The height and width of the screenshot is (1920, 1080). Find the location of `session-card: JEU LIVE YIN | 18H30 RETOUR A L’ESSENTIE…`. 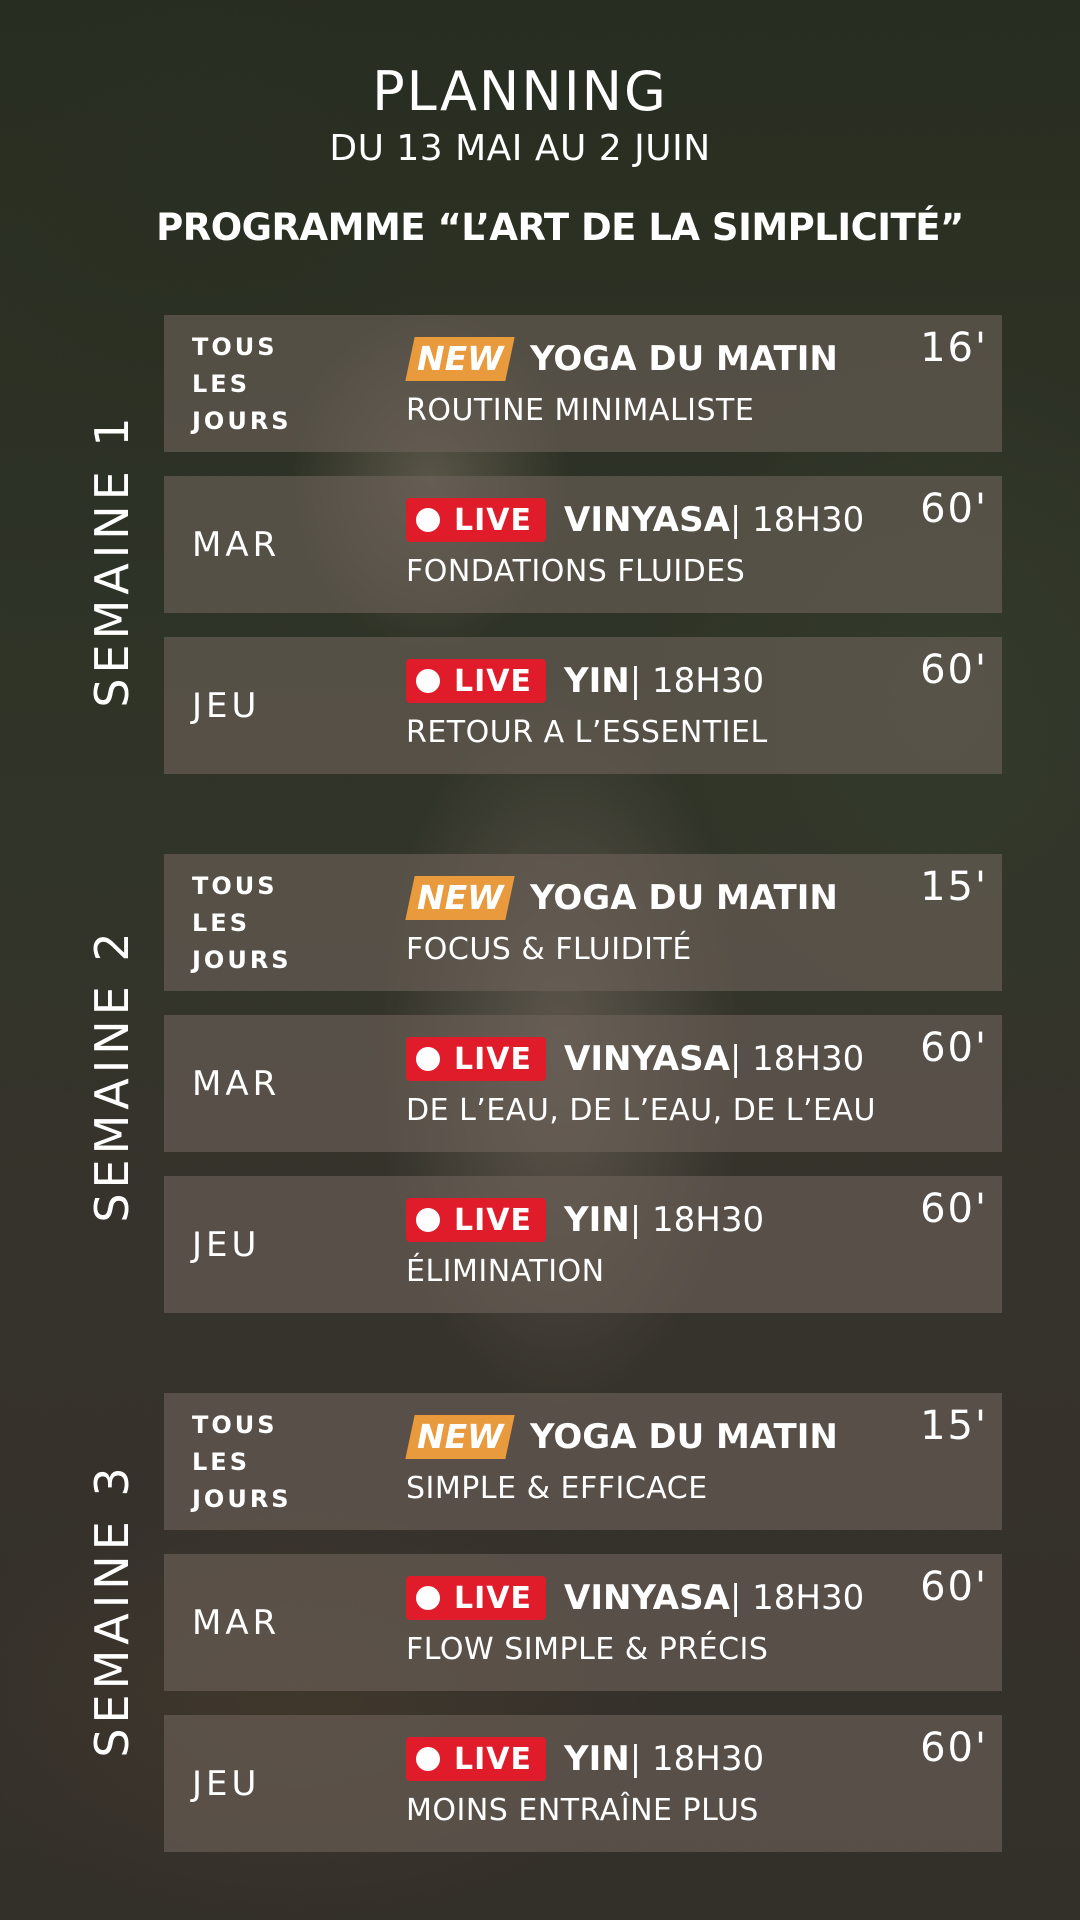

session-card: JEU LIVE YIN | 18H30 RETOUR A L’ESSENTIE… is located at coordinates (583, 705).